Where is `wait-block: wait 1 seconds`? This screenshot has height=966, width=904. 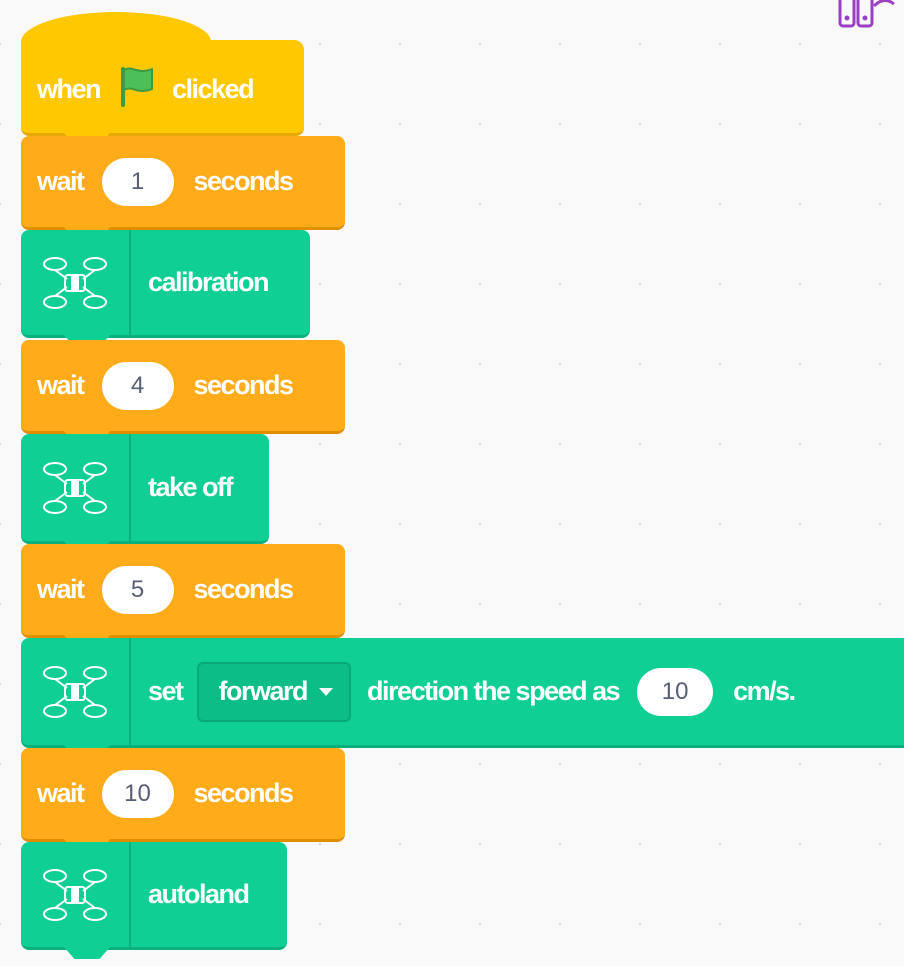 wait-block: wait 1 seconds is located at coordinates (183, 183).